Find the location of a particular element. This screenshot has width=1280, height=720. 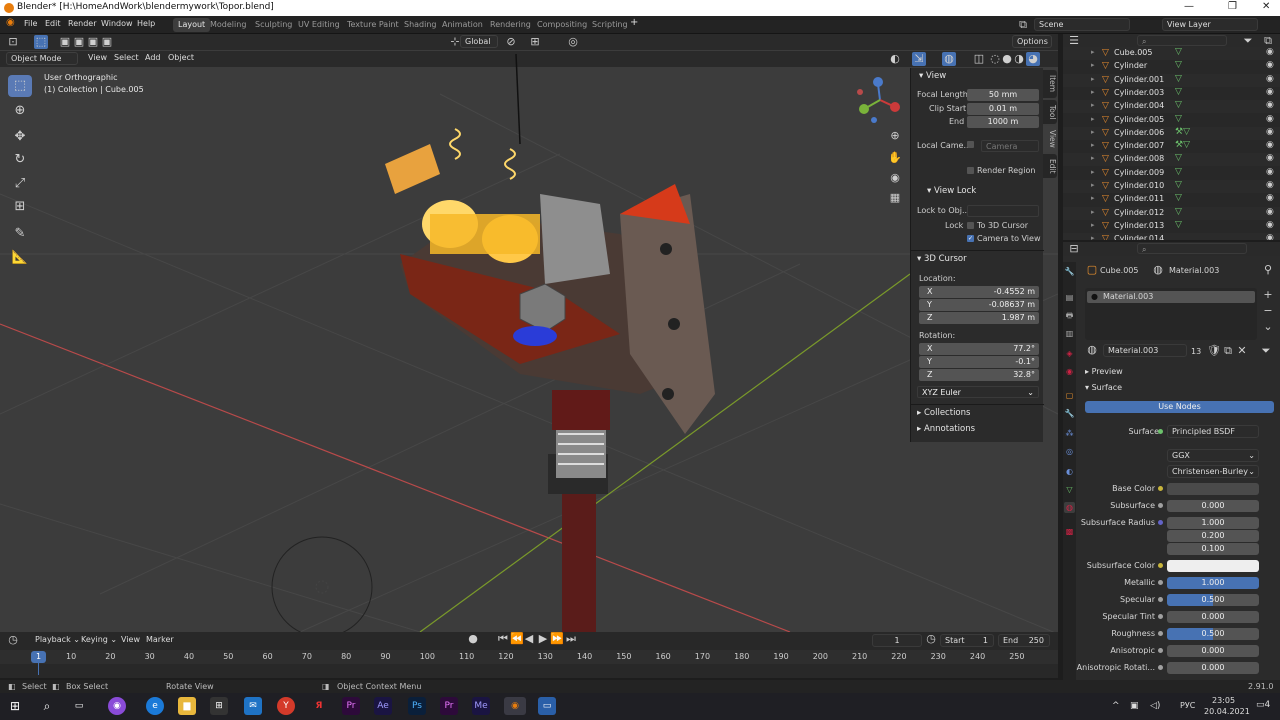

filter-funnel-icon: ⏷ is located at coordinates (1266, 351).